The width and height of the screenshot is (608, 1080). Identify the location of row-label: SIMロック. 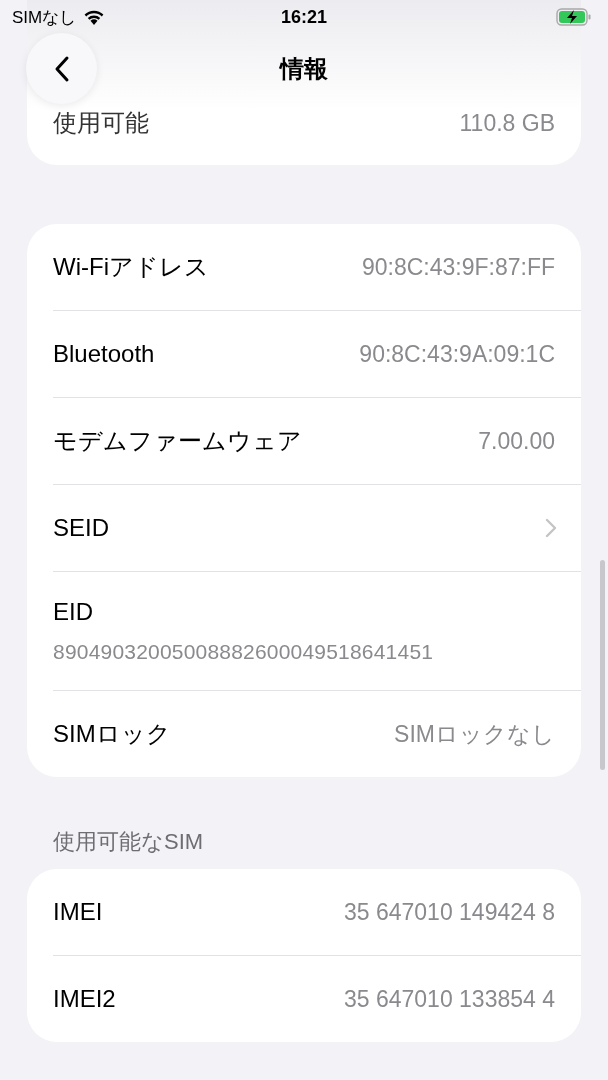
(112, 734).